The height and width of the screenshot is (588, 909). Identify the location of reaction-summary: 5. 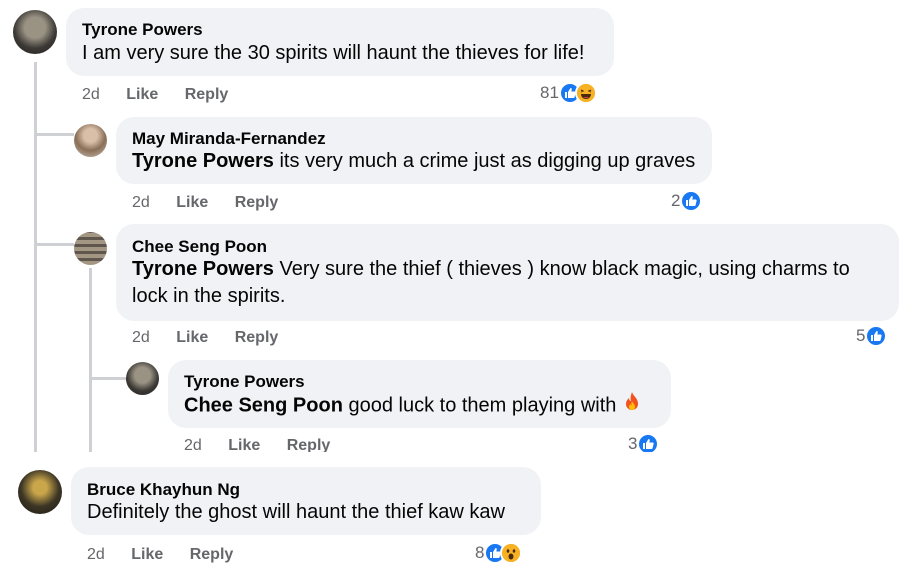
(872, 336).